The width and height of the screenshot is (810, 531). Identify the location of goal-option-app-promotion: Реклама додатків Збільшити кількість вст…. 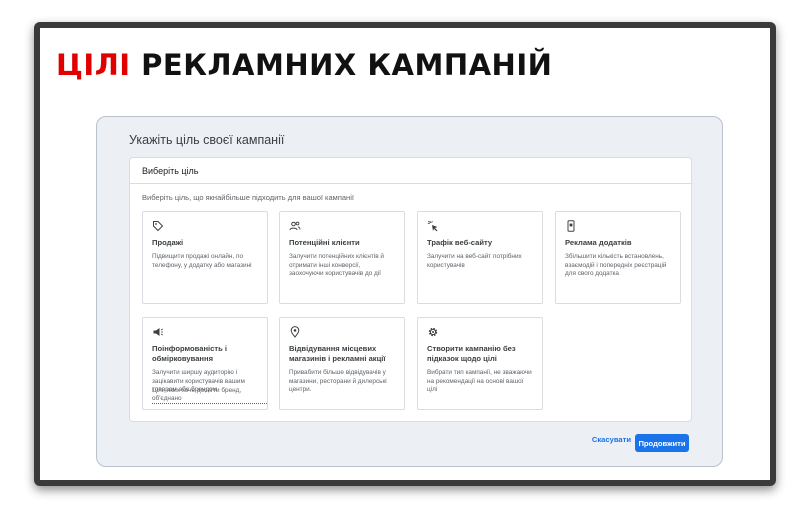
(618, 257).